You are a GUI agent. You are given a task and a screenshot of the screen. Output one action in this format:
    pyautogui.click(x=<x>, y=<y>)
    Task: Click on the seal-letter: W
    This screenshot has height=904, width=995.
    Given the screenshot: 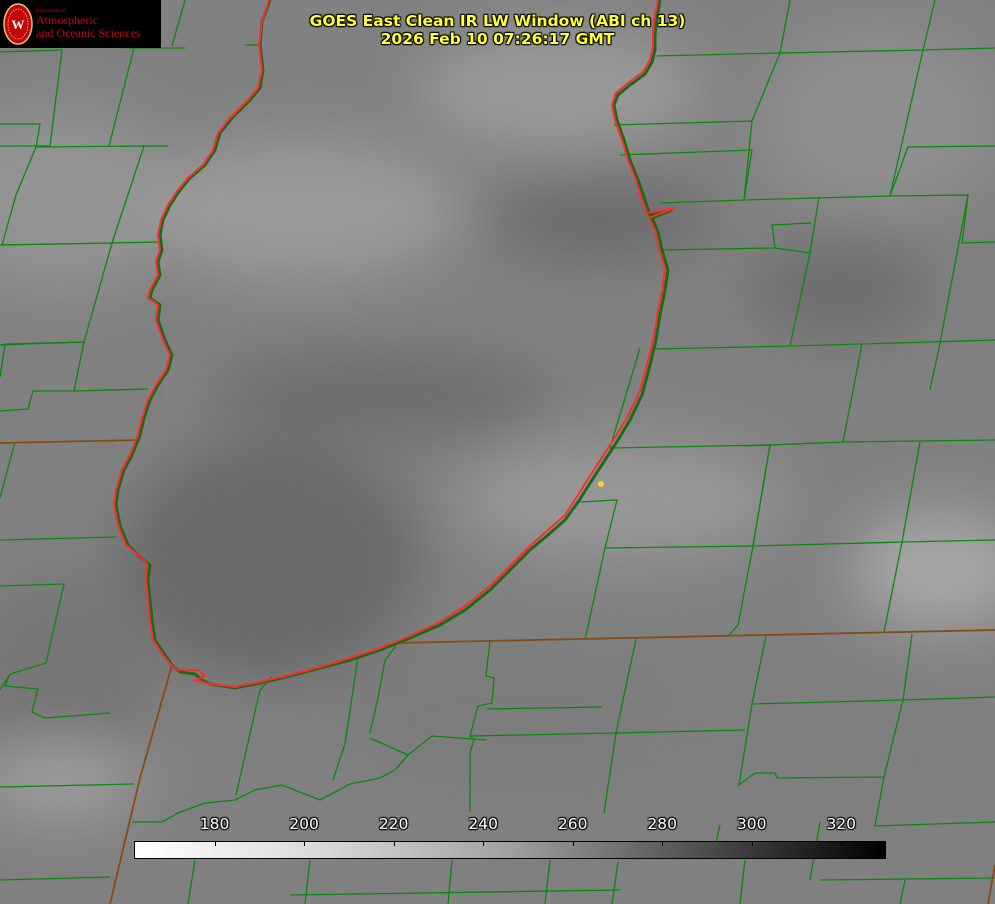 What is the action you would take?
    pyautogui.click(x=18, y=24)
    